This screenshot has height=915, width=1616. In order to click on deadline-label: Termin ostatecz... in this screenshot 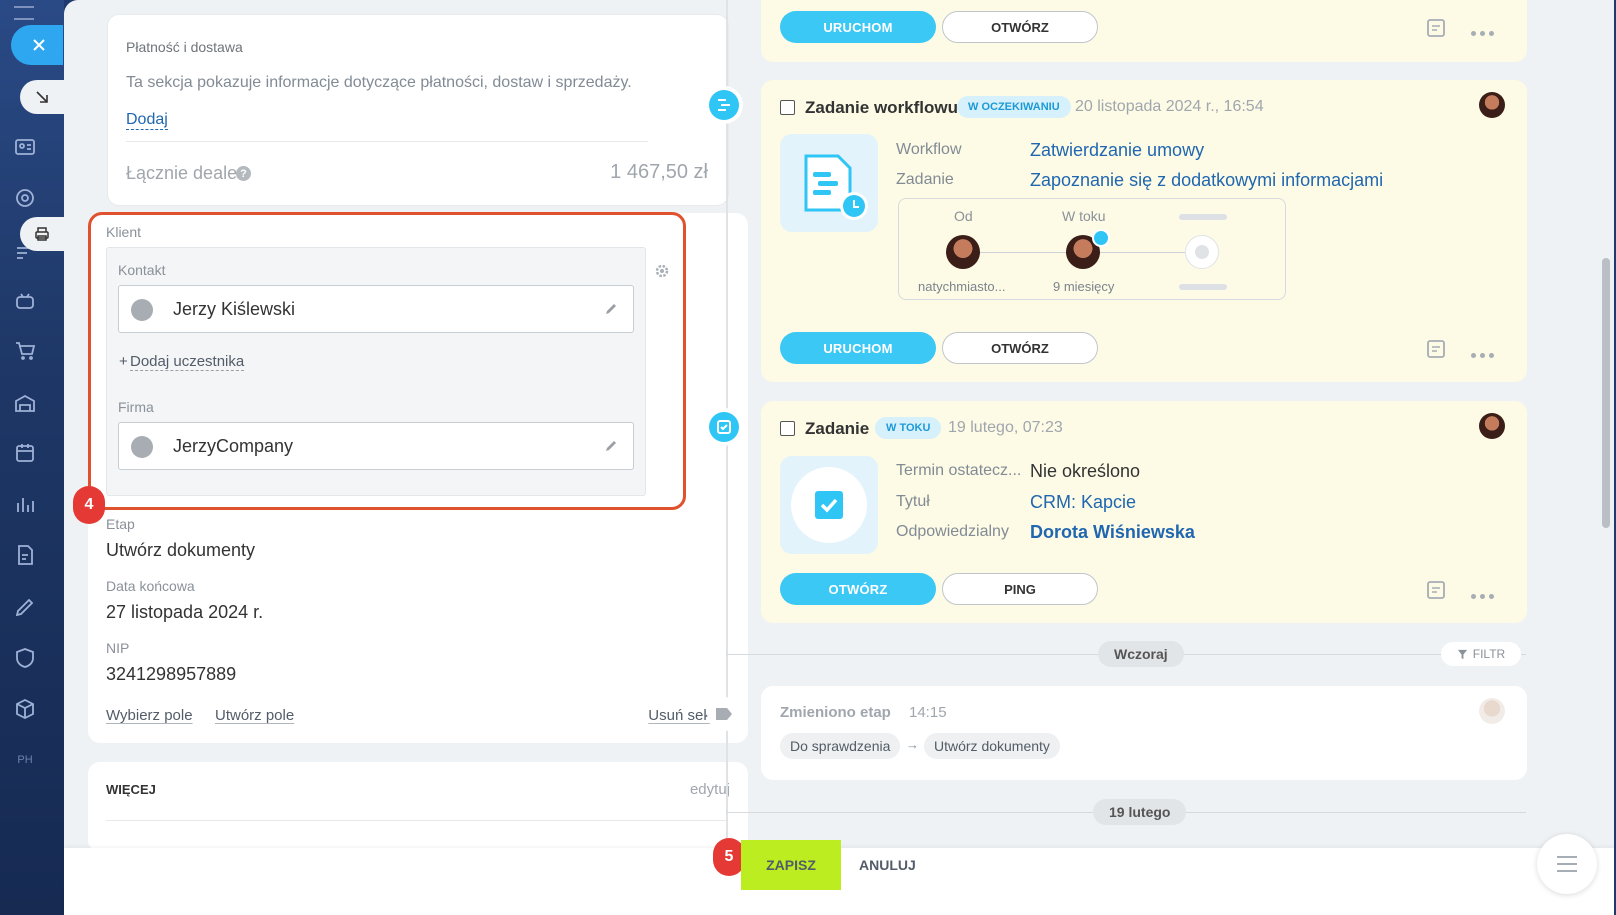, I will do `click(959, 470)`.